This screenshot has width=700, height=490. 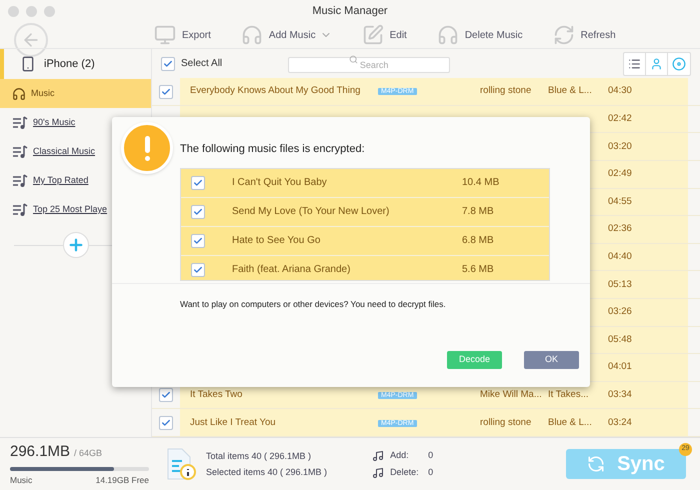 I want to click on file-name: Send My Love (To Your New Lover), so click(x=311, y=212).